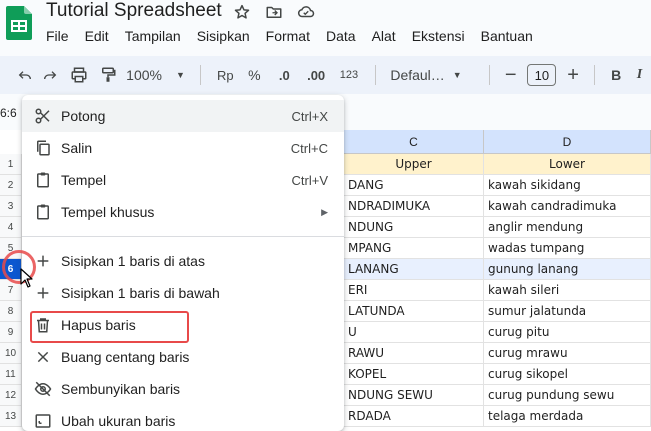 Image resolution: width=651 pixels, height=431 pixels. What do you see at coordinates (11, 353) in the screenshot?
I see `row-header: 10` at bounding box center [11, 353].